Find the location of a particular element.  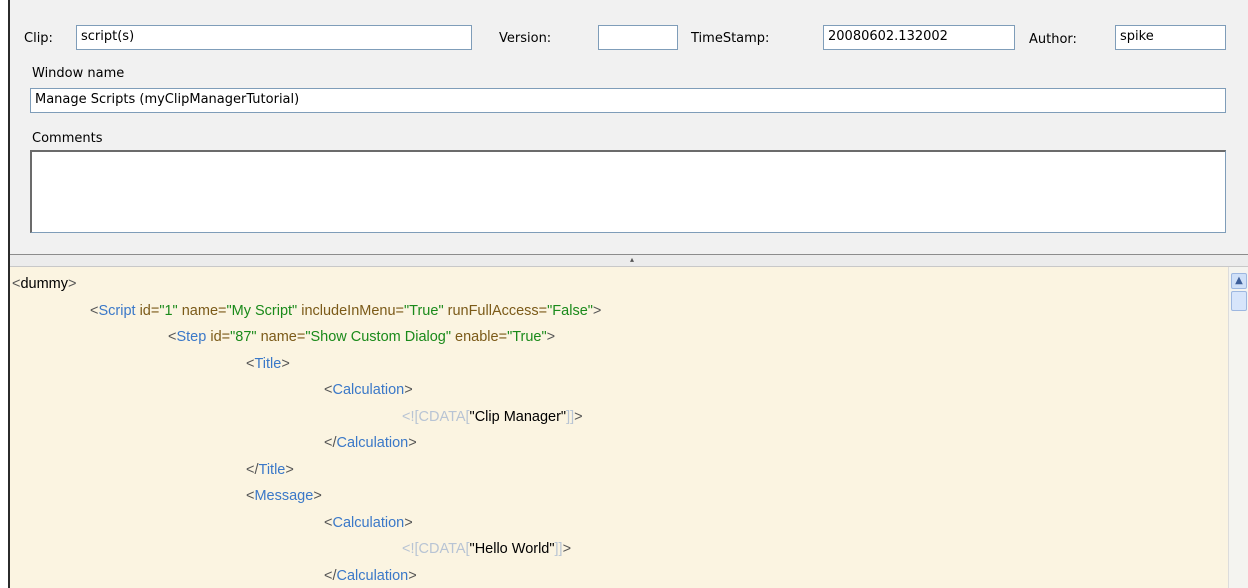

splitter-grip-icon: ▴ is located at coordinates (632, 260).